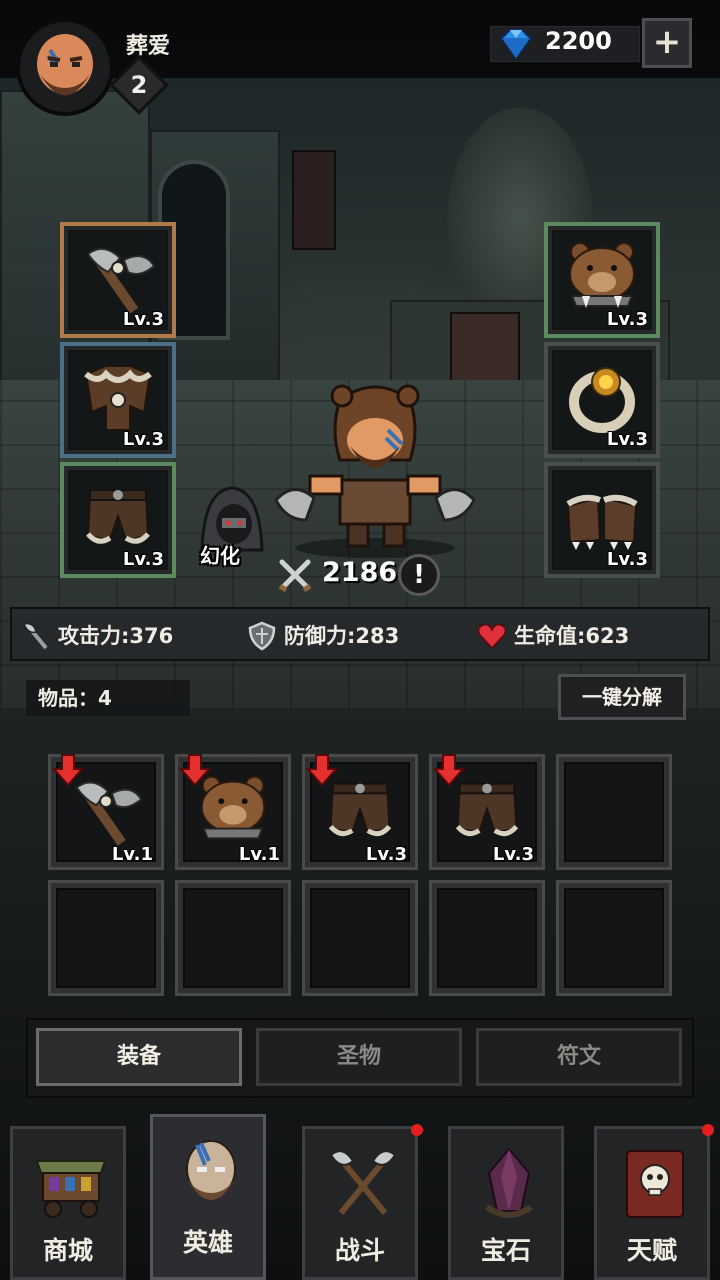 This screenshot has width=720, height=1280. I want to click on nav-talents: 天赋, so click(652, 1203).